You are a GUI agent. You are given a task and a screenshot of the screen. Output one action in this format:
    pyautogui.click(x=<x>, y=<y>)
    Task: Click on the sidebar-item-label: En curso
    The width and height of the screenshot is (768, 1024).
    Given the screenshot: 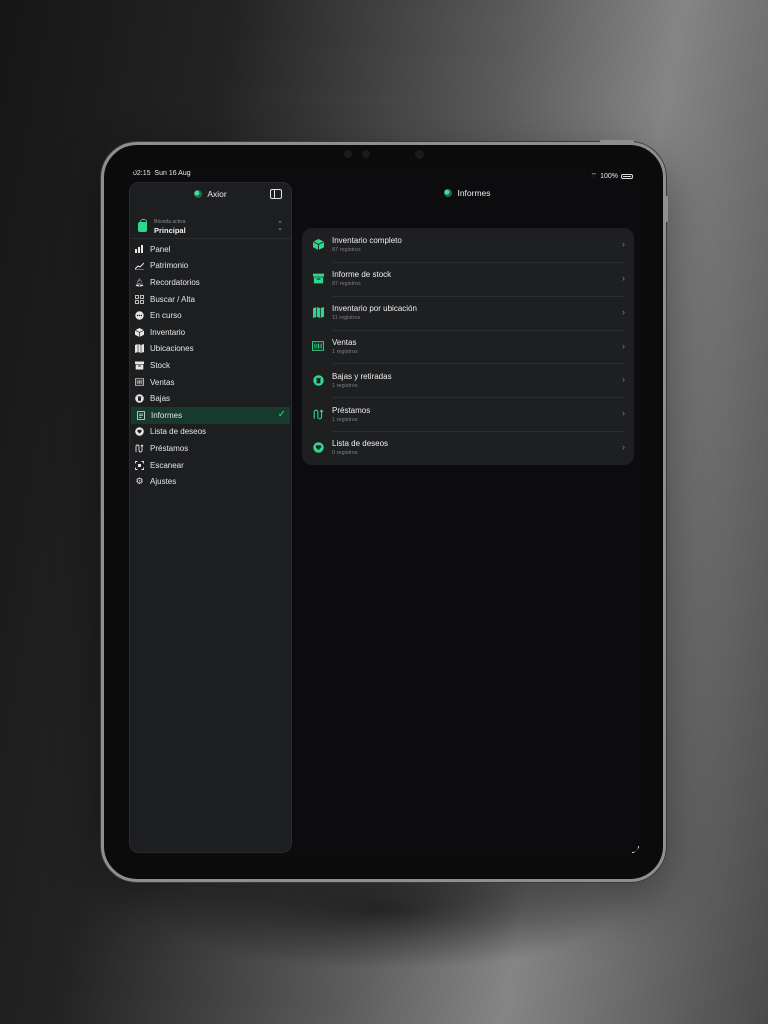 What is the action you would take?
    pyautogui.click(x=166, y=316)
    